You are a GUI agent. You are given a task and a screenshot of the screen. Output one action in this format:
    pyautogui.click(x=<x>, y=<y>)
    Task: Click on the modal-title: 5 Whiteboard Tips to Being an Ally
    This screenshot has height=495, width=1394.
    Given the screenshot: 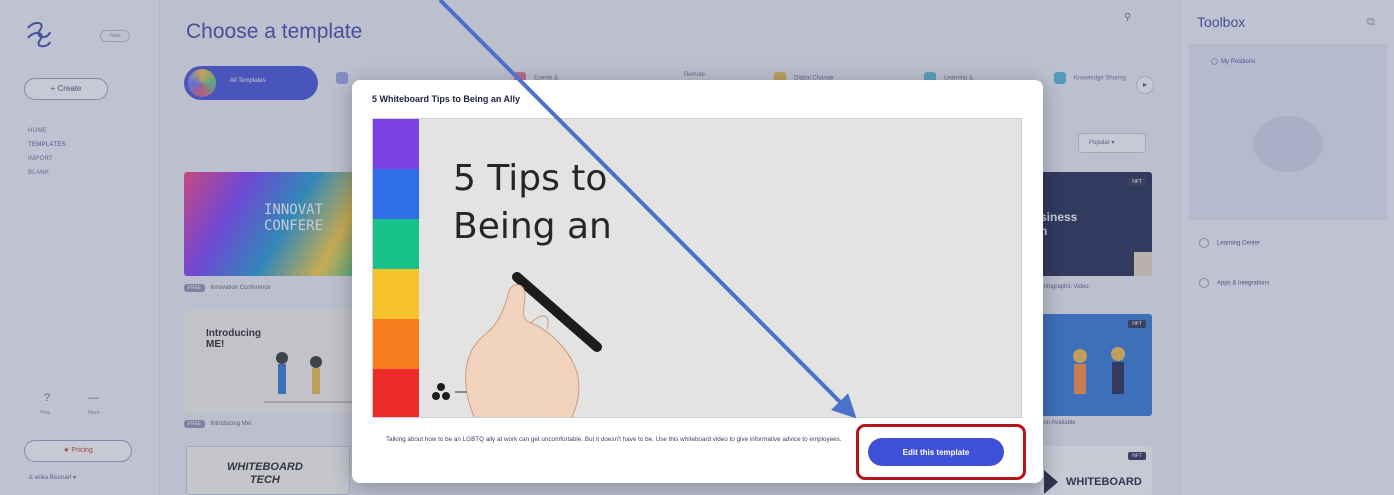 What is the action you would take?
    pyautogui.click(x=446, y=99)
    